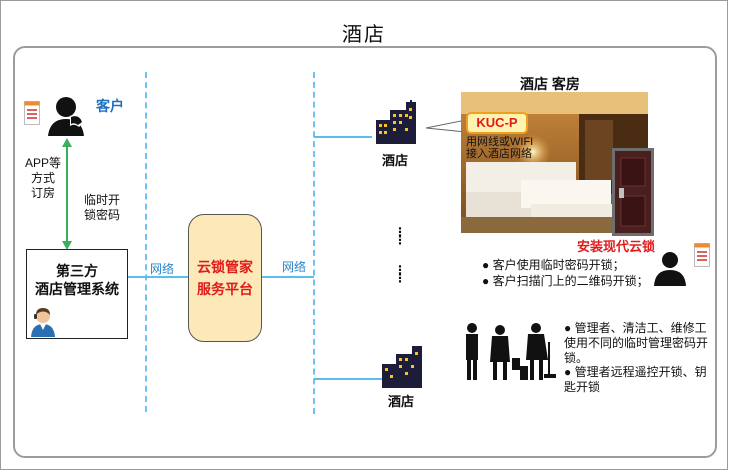  What do you see at coordinates (582, 387) in the screenshot?
I see `staff-bullet-line: 匙开锁` at bounding box center [582, 387].